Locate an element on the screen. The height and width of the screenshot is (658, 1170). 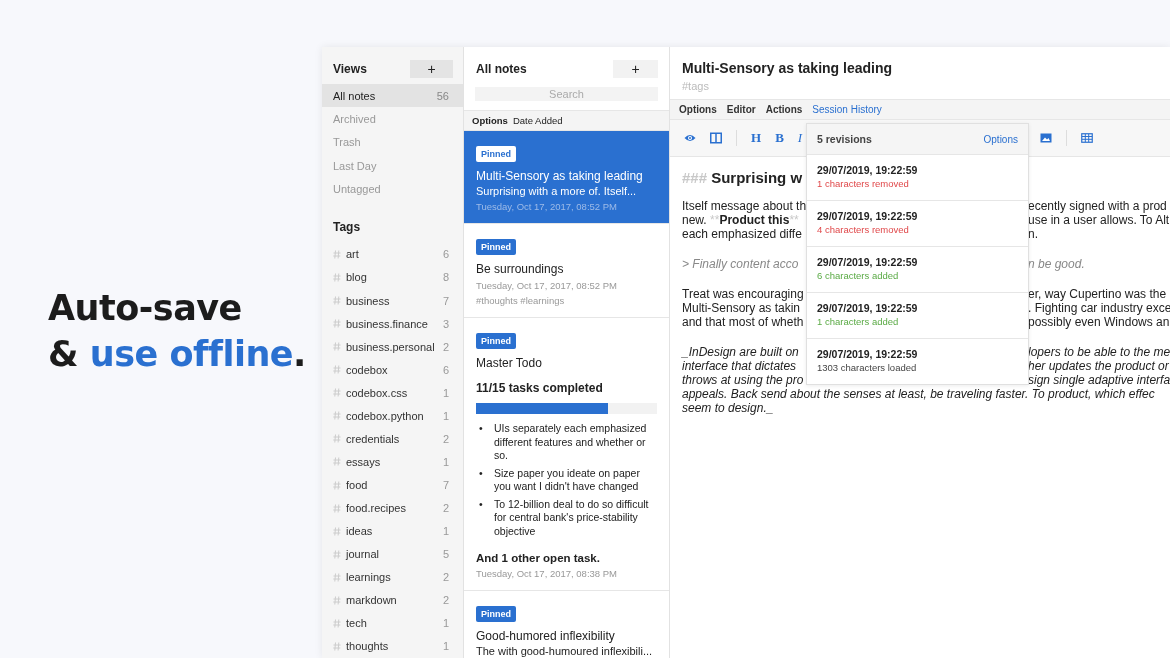
tag-item: business.finance is located at coordinates (394, 323).